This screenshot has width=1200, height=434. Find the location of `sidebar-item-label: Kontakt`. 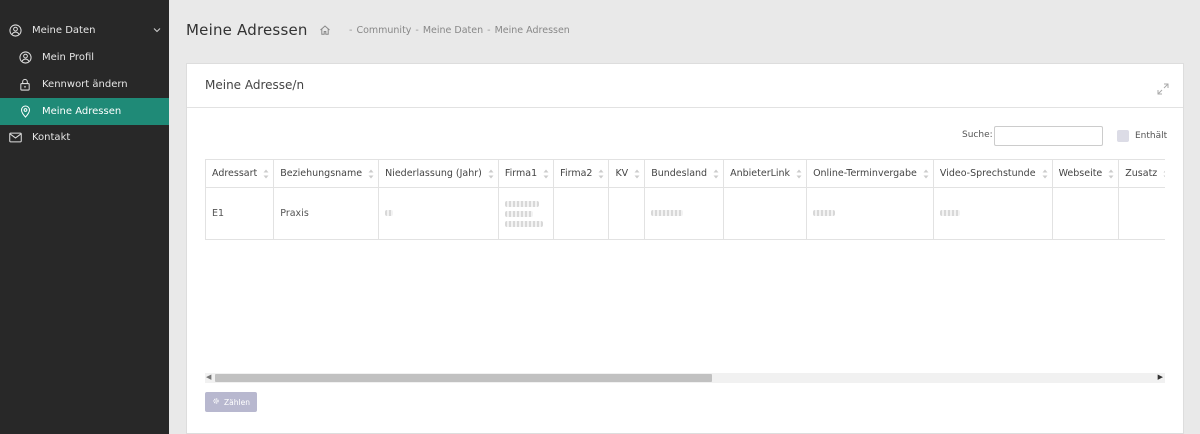

sidebar-item-label: Kontakt is located at coordinates (51, 137).